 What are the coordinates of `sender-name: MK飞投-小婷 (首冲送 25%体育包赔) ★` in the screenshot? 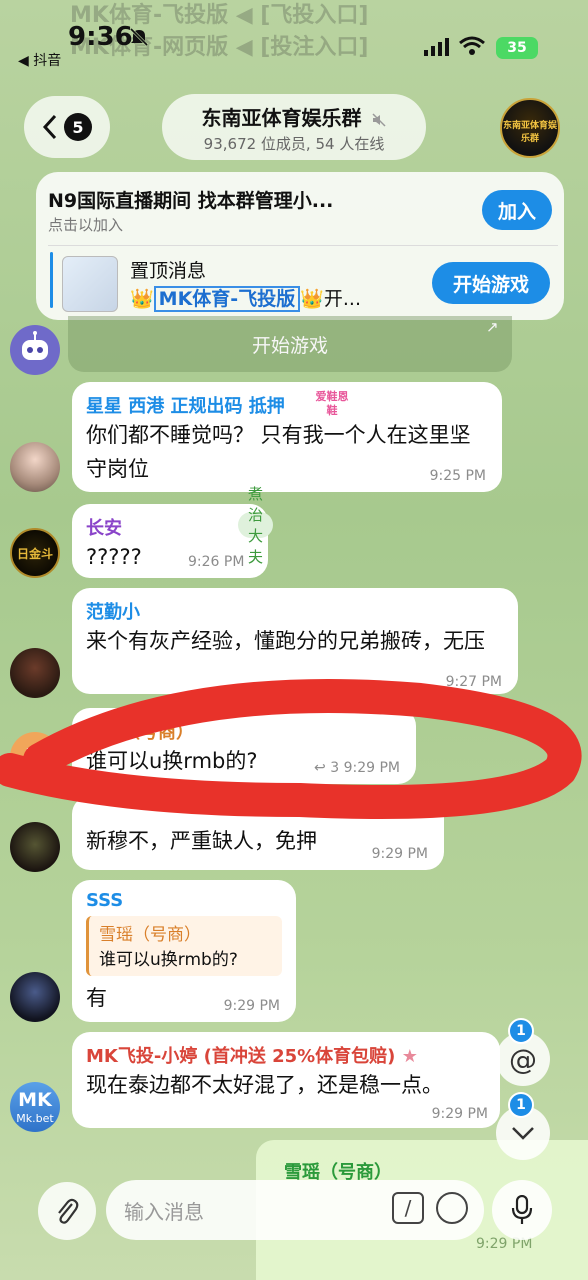 It's located at (286, 1055).